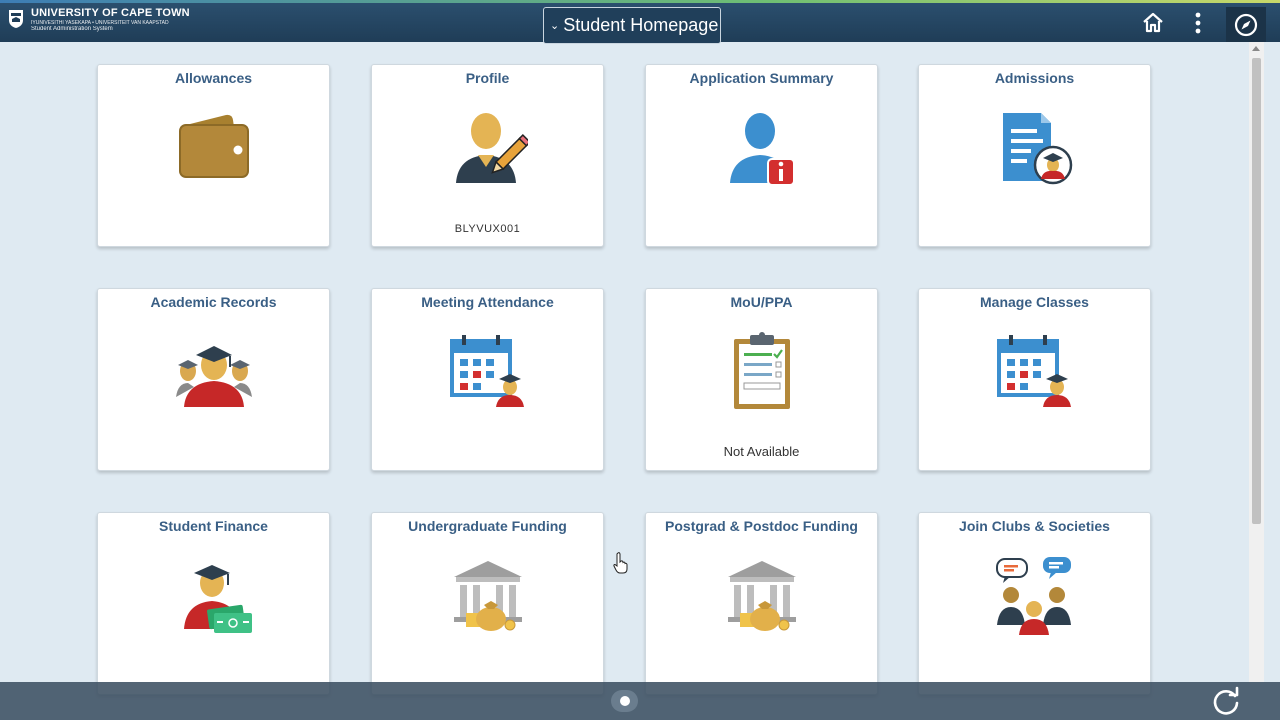  I want to click on document-graduate-icon, so click(1038, 149).